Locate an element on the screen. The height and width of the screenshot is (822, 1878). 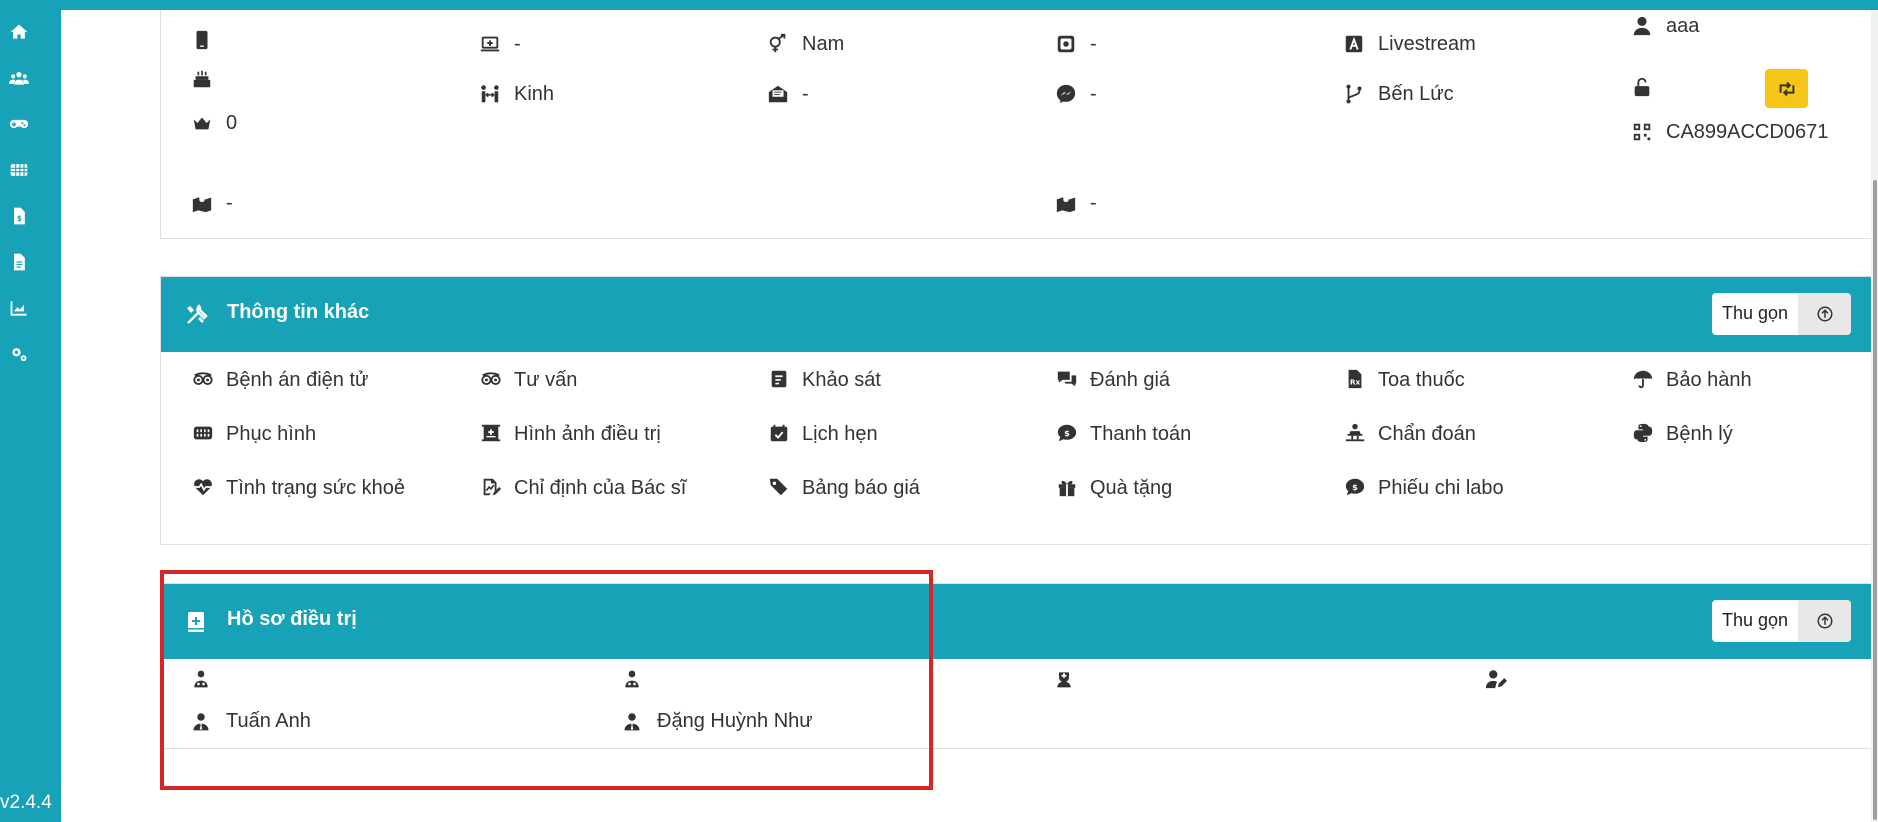
chart-icon is located at coordinates (21, 310).